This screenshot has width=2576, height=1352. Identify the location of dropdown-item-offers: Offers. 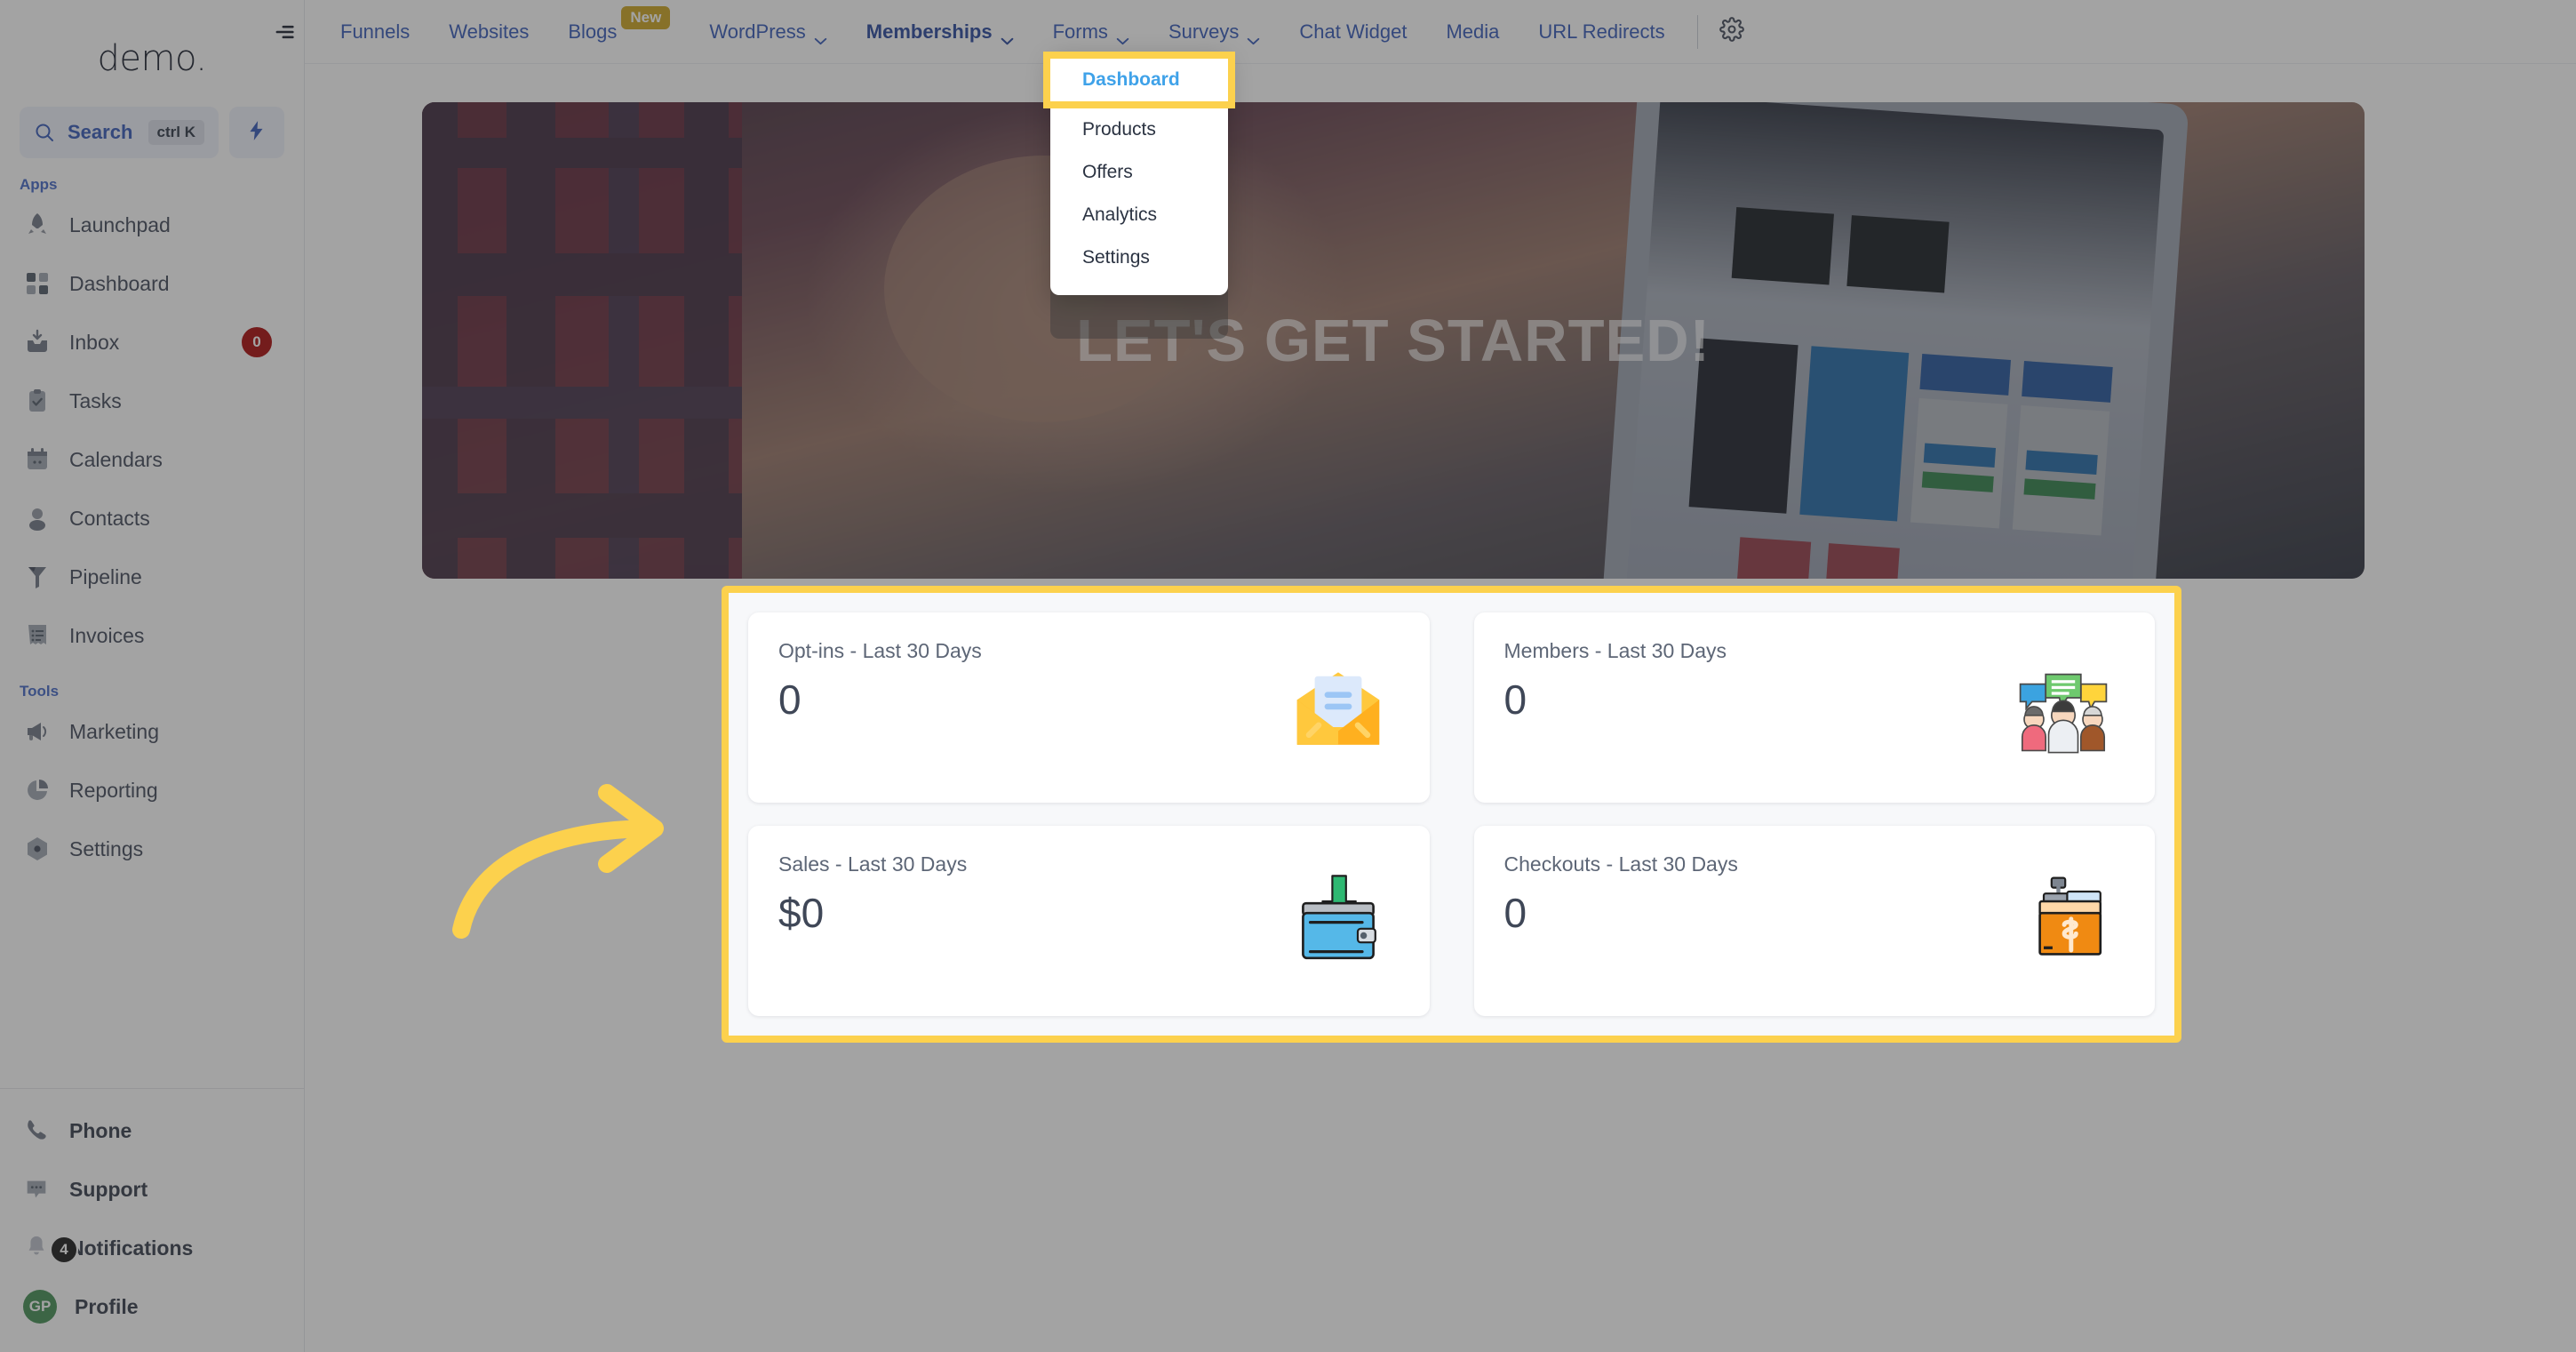
(1139, 172).